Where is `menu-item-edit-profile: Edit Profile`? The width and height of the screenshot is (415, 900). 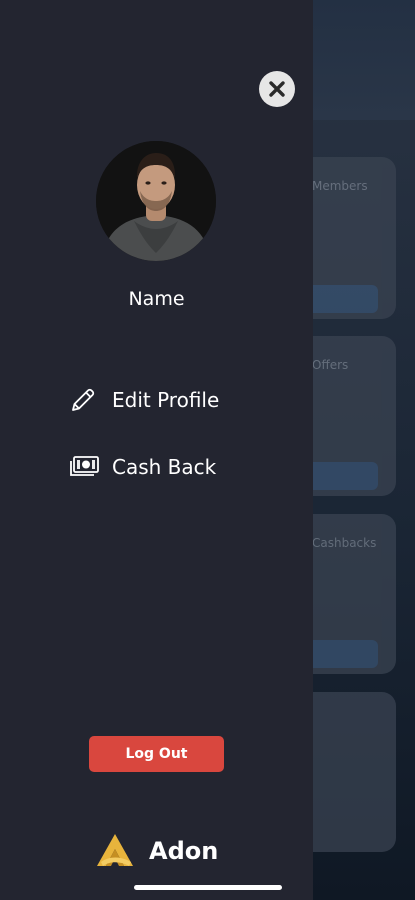 menu-item-edit-profile: Edit Profile is located at coordinates (143, 400).